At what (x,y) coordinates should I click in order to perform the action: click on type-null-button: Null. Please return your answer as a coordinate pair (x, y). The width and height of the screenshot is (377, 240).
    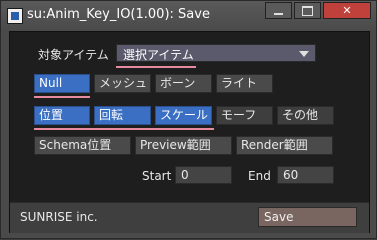
    Looking at the image, I should click on (62, 83).